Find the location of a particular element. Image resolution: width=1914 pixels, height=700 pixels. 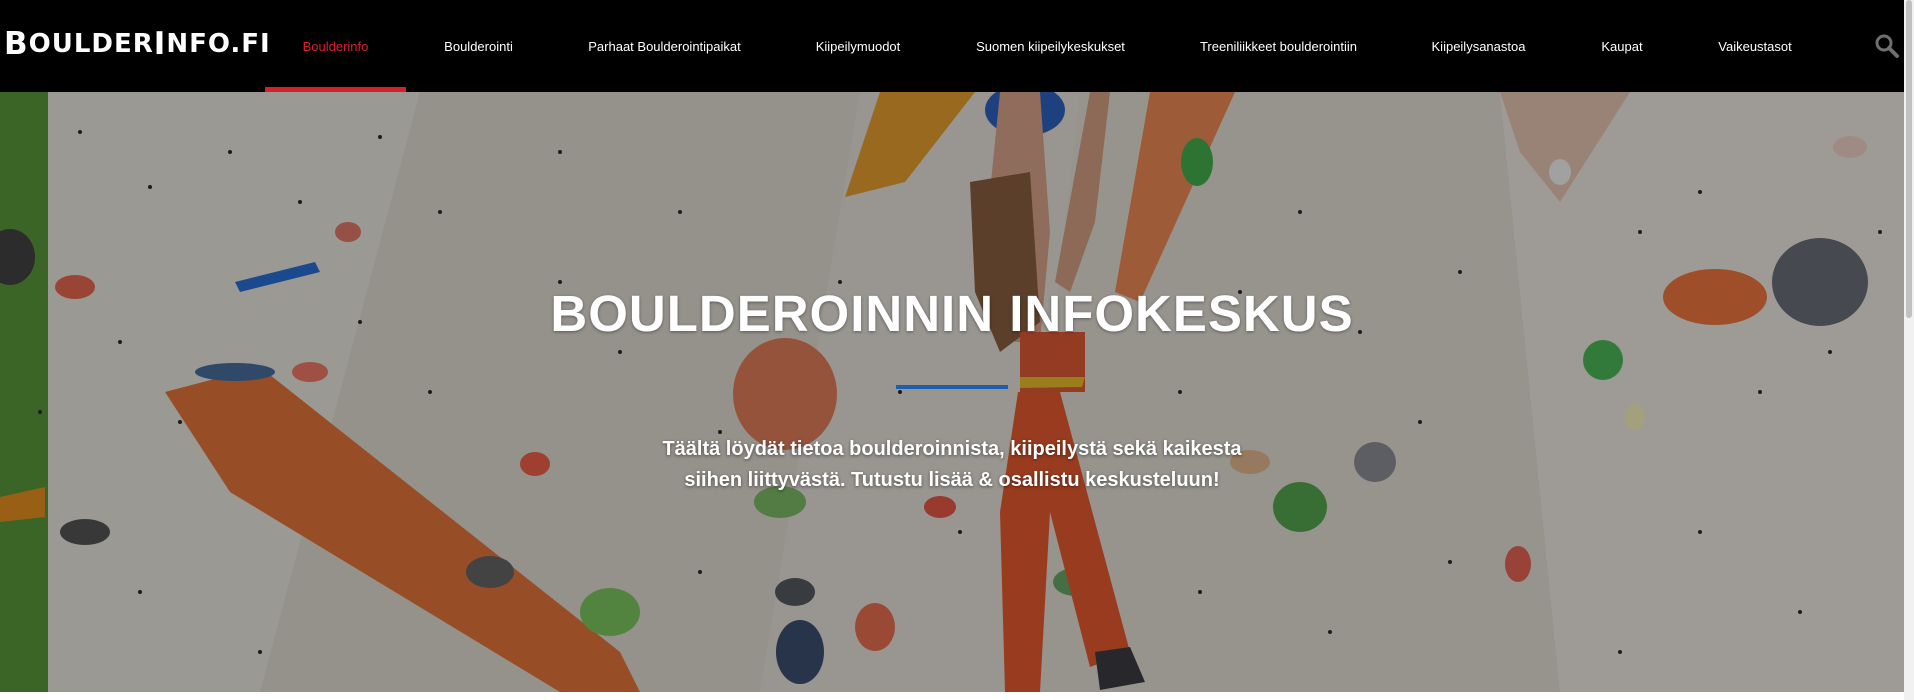

nav-item-label: Kiipeilymuodot is located at coordinates (858, 46).